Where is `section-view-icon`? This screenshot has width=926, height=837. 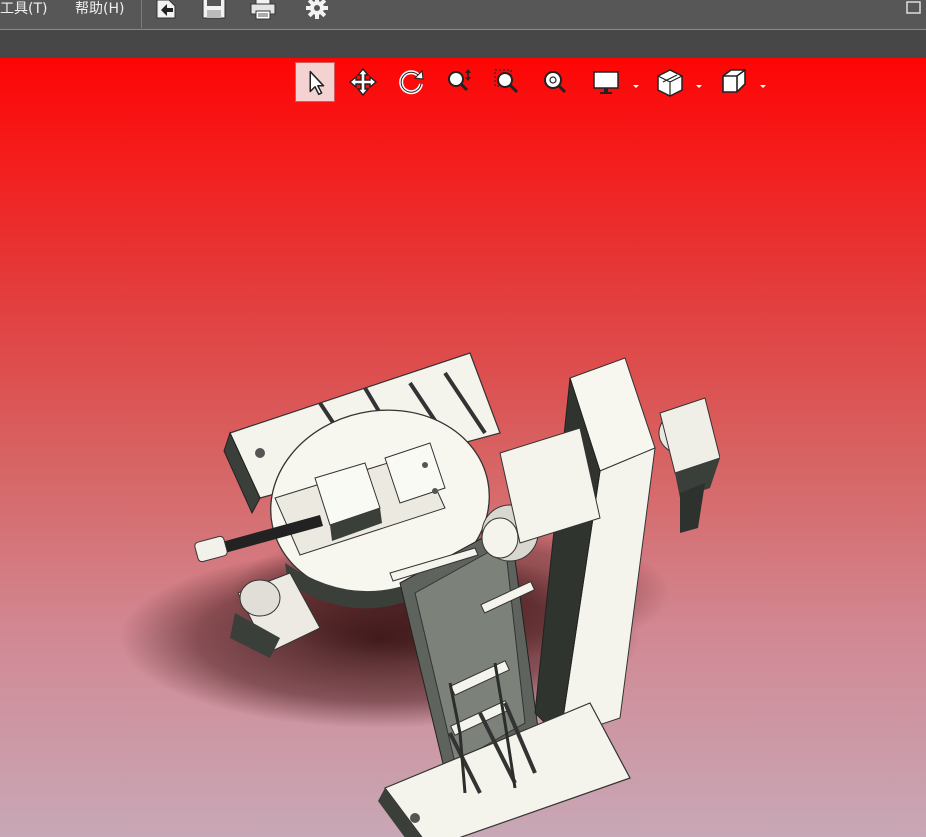 section-view-icon is located at coordinates (670, 82).